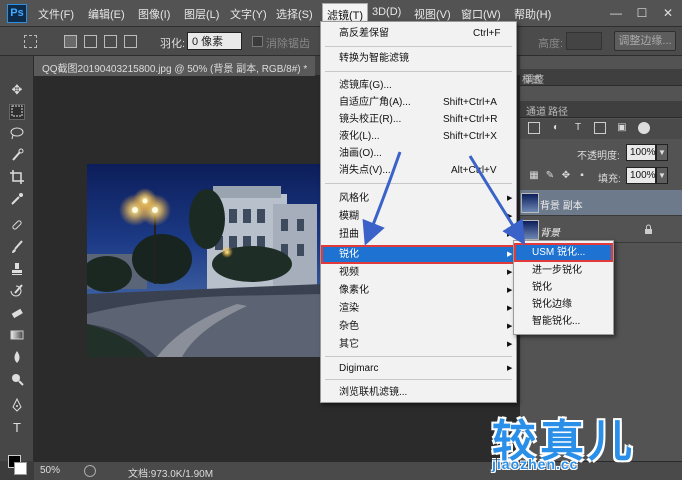 The image size is (682, 480). What do you see at coordinates (582, 176) in the screenshot?
I see `lock-all-icon: ▪` at bounding box center [582, 176].